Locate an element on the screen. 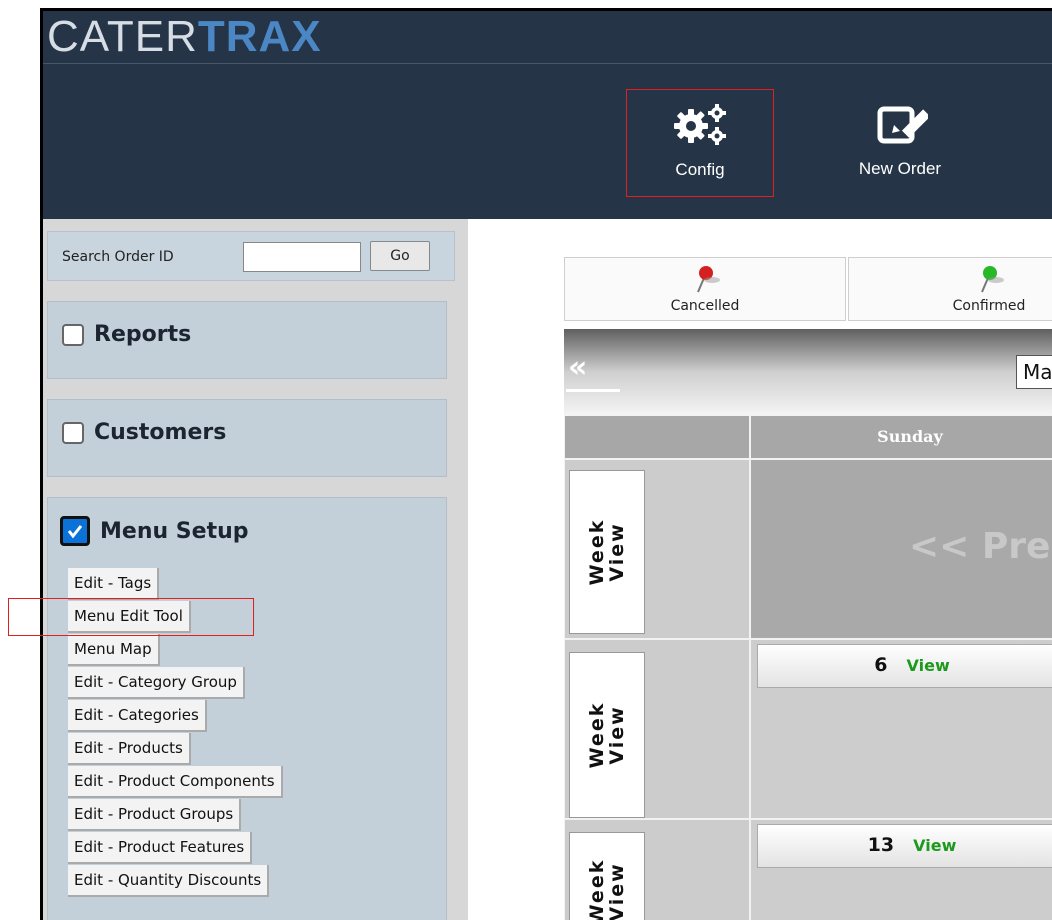 The height and width of the screenshot is (920, 1052). edit-icon is located at coordinates (901, 125).